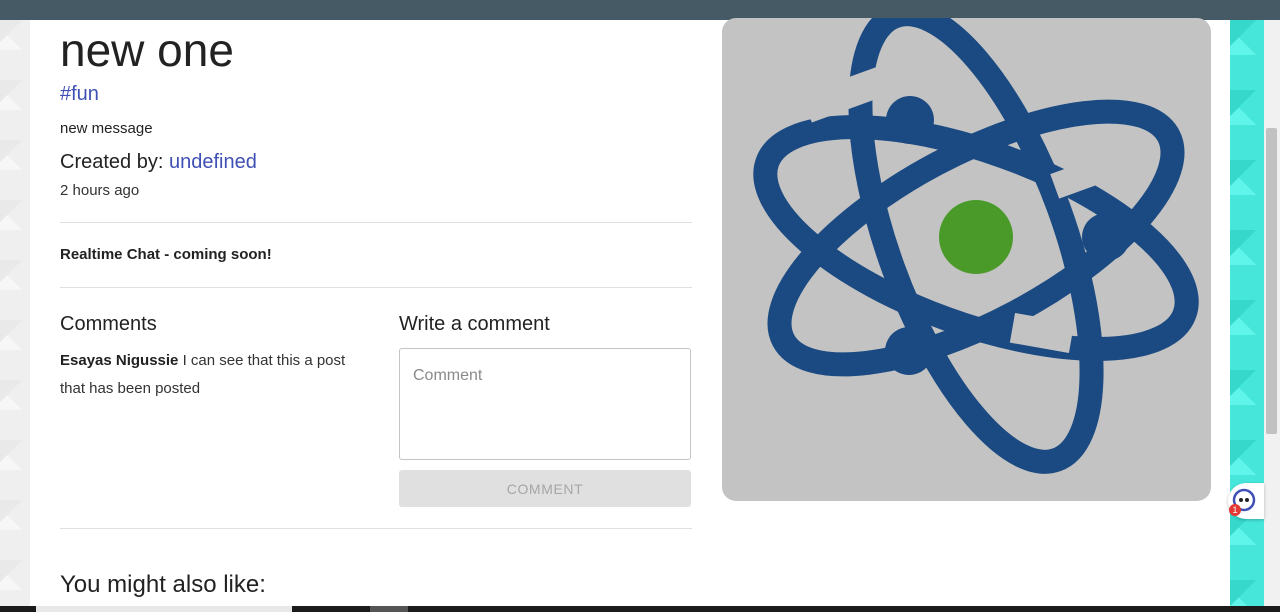 The height and width of the screenshot is (612, 1280). I want to click on write-comment-heading: Write a comment, so click(474, 324).